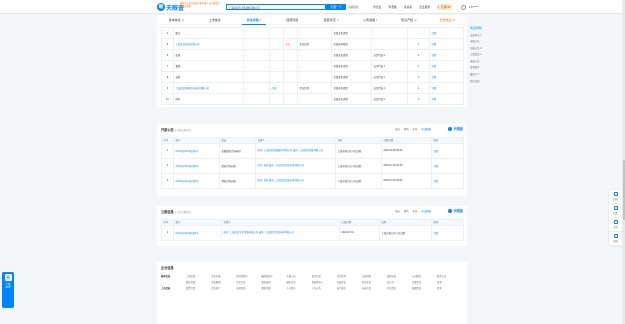  Describe the element at coordinates (223, 276) in the screenshot. I see `info-link: 企业年报` at that location.